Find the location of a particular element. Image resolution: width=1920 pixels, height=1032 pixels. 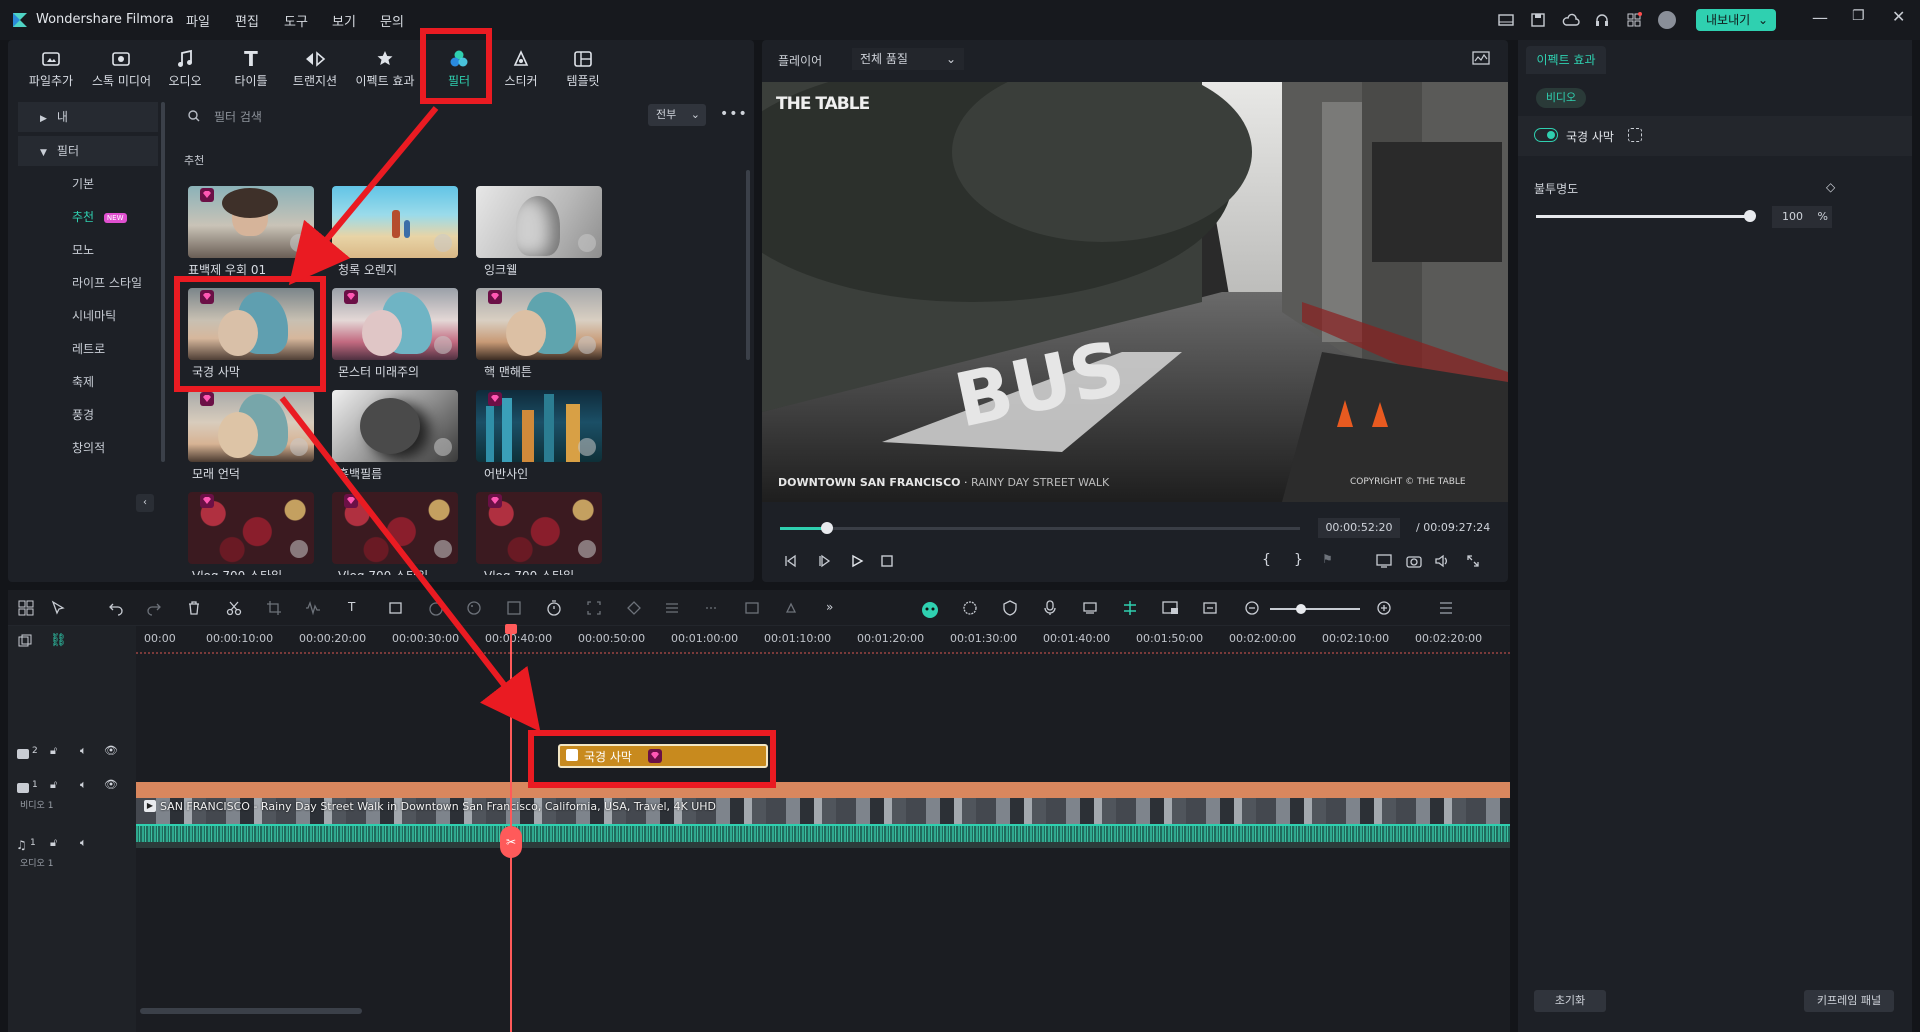

keyframe-icon is located at coordinates (636, 610).